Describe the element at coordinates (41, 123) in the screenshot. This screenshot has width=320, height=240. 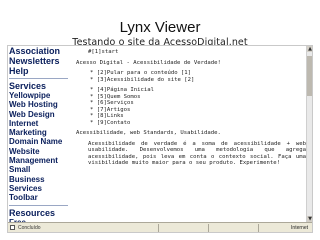
I see `sidebar-link-internet: Internet` at that location.